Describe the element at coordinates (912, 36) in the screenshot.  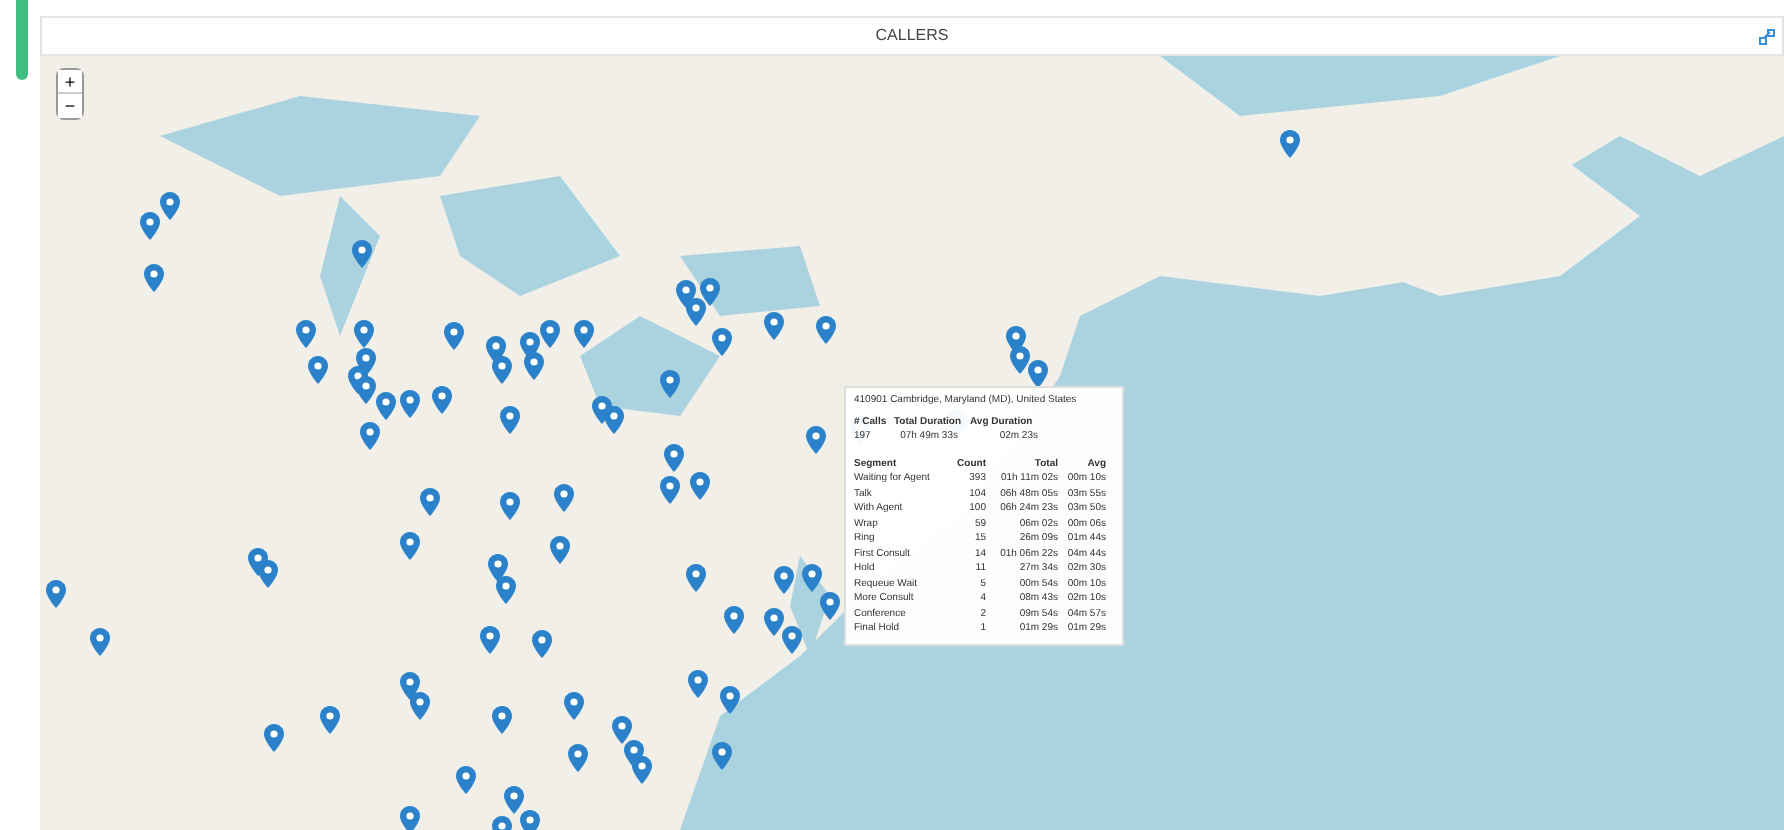
I see `panel-title: CALLERS` at that location.